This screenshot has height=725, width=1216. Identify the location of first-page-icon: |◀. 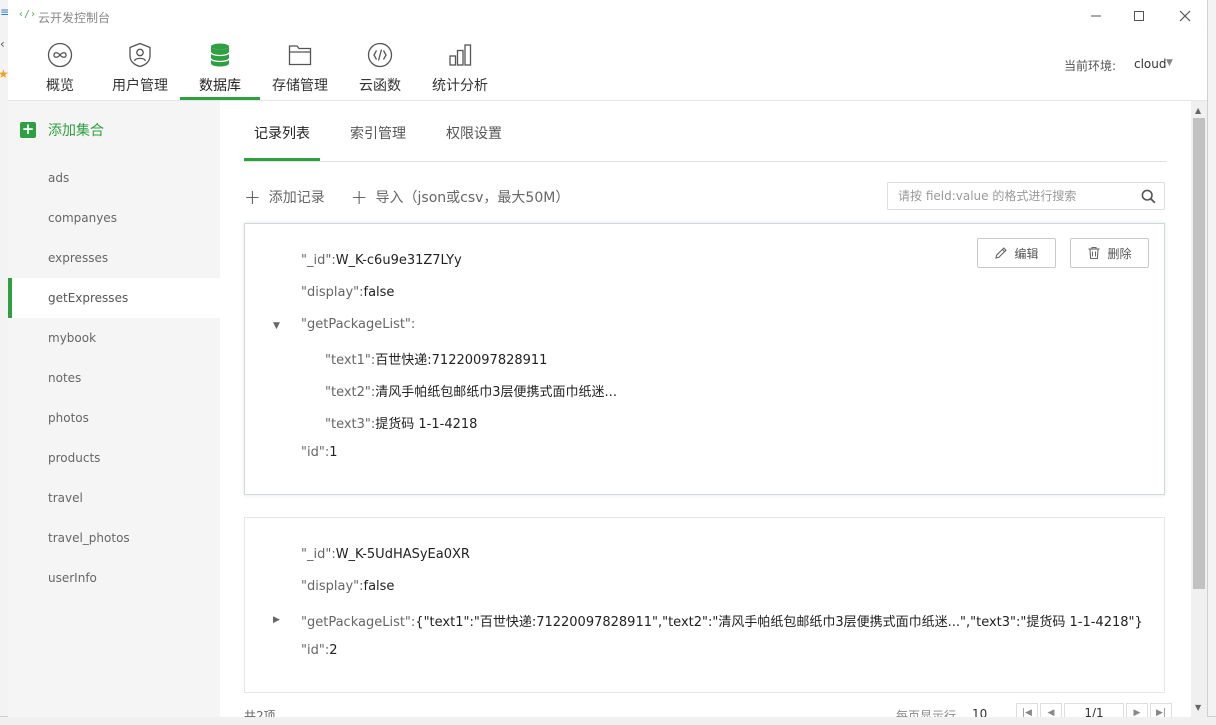
(1027, 710).